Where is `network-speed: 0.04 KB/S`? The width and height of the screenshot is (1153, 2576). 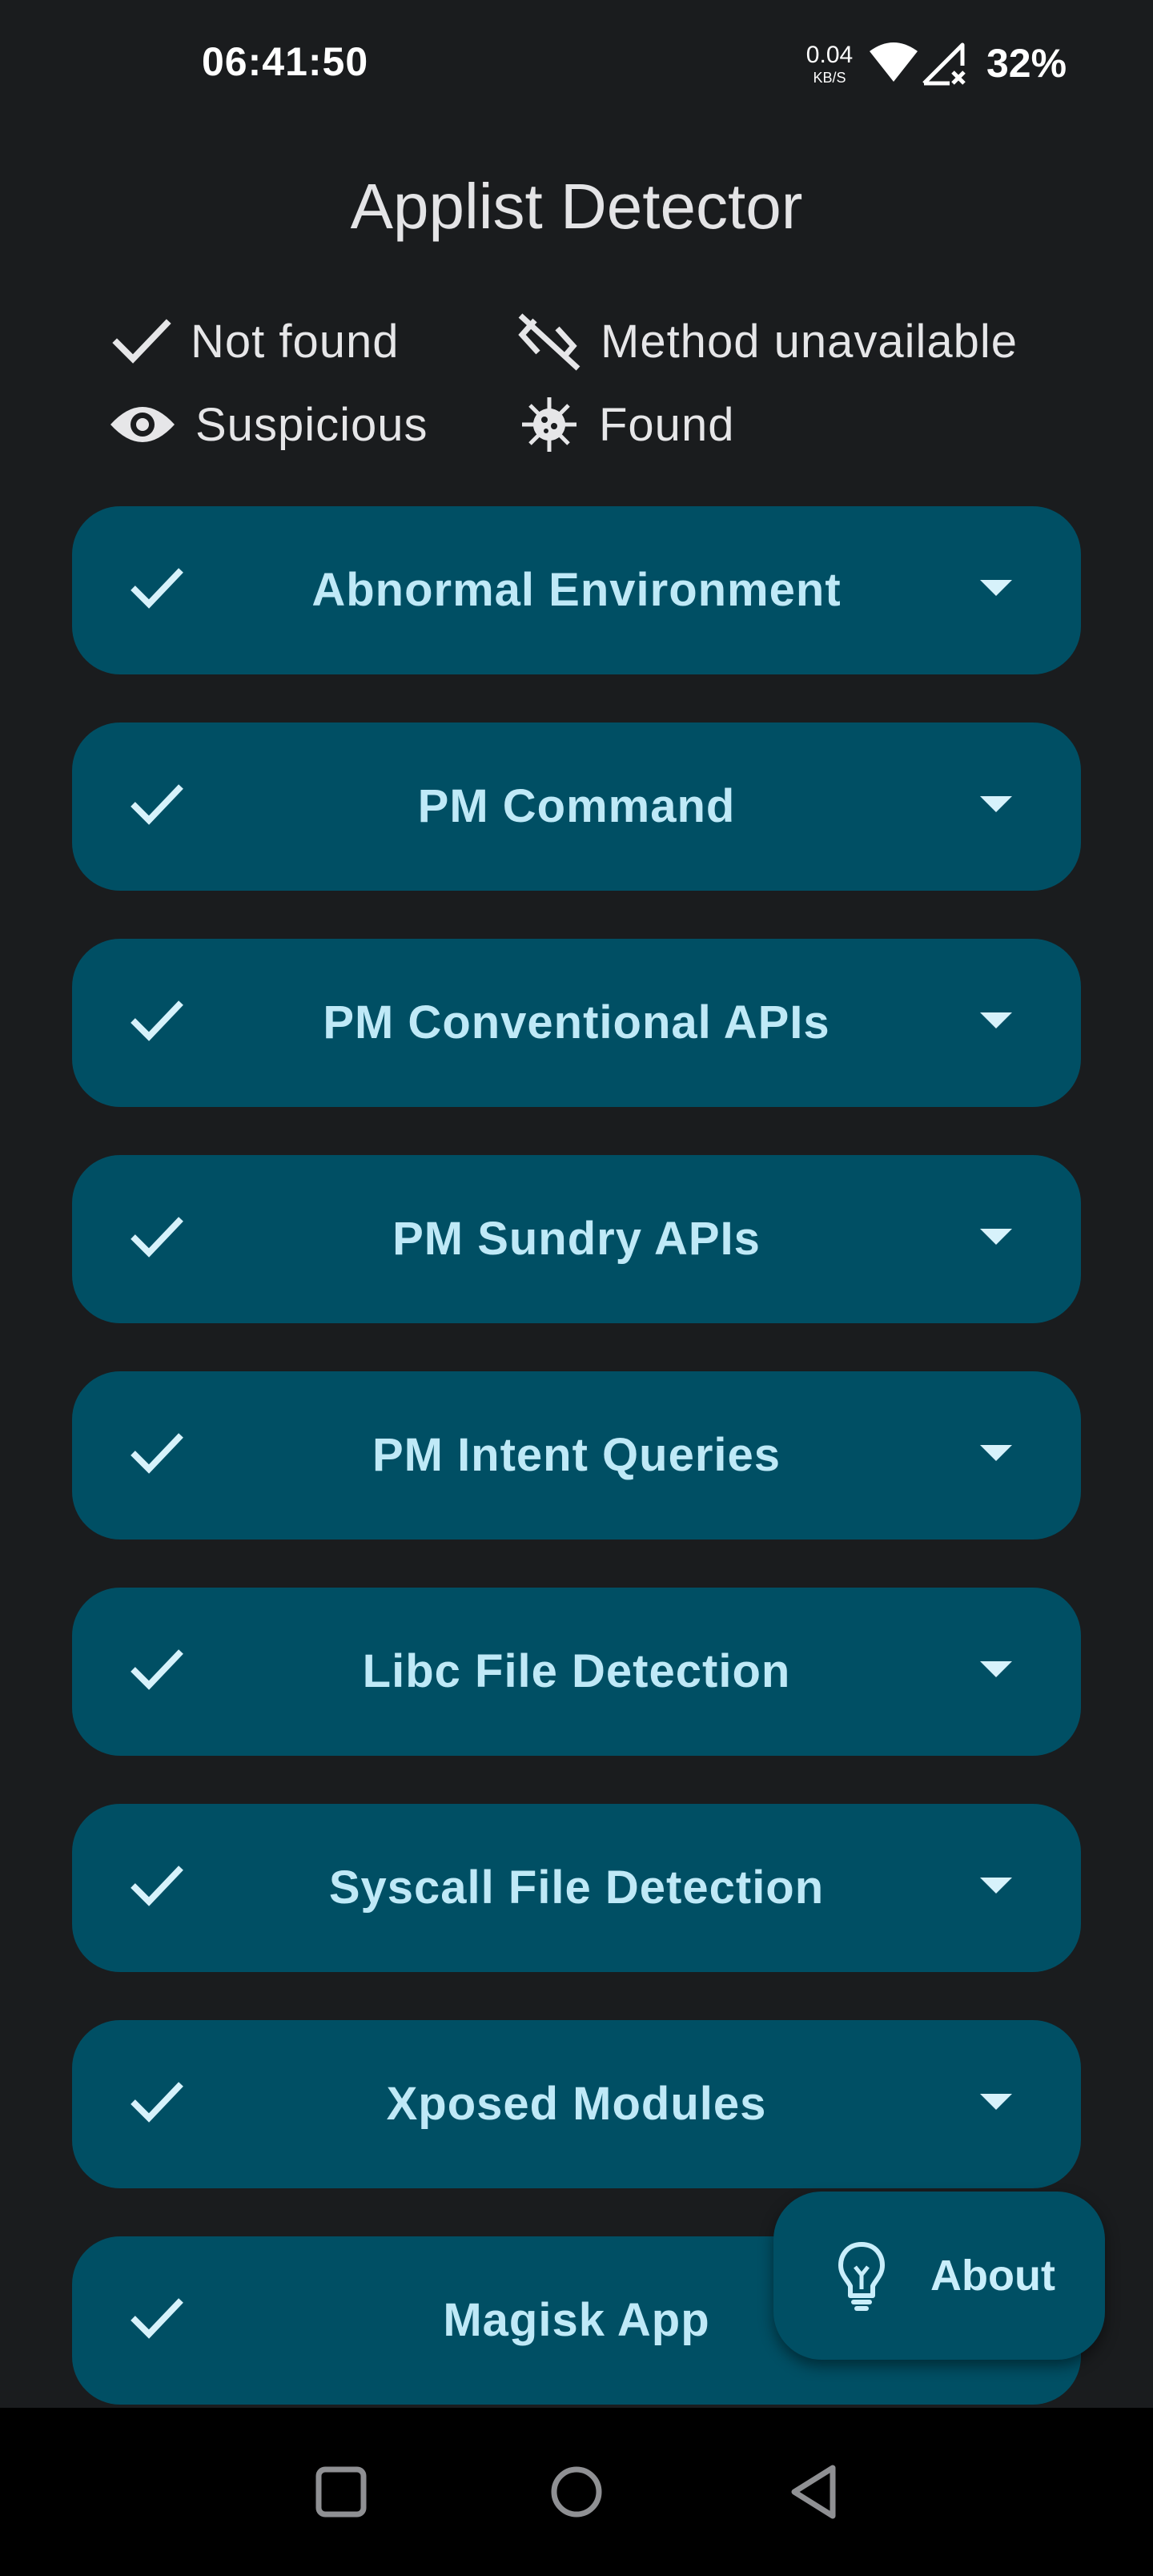 network-speed: 0.04 KB/S is located at coordinates (830, 64).